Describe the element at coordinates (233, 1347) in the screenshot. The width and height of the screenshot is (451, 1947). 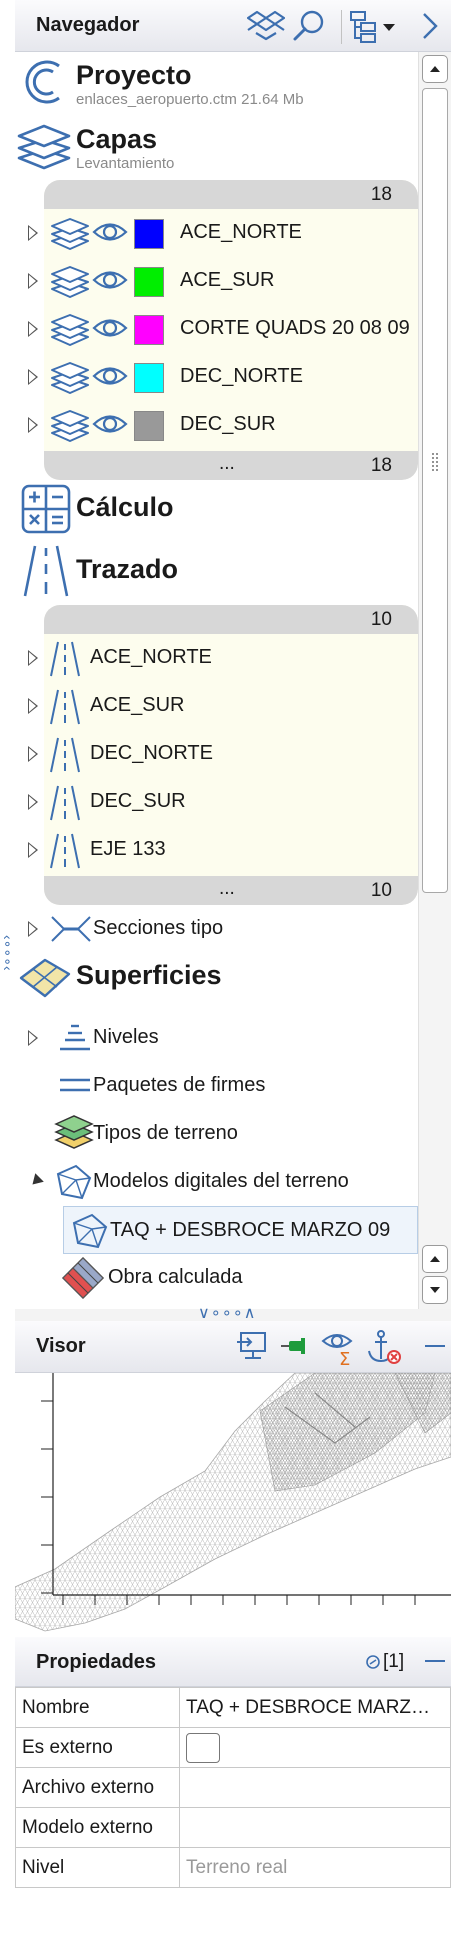
I see `visor-header: Visor Σ` at that location.